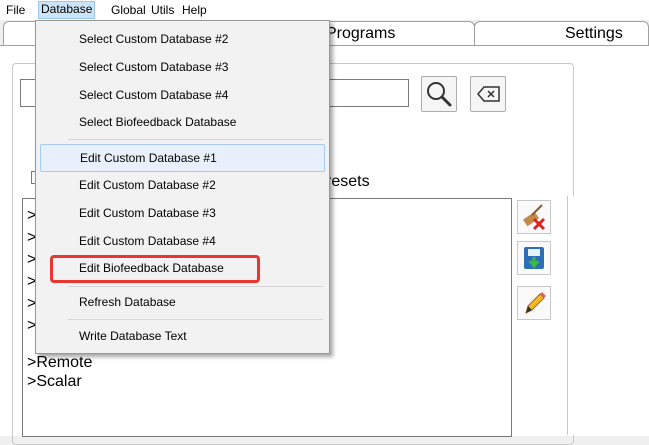 The width and height of the screenshot is (649, 445). I want to click on menu-item-select-custom-db-2: Select Custom Database #2, so click(181, 39).